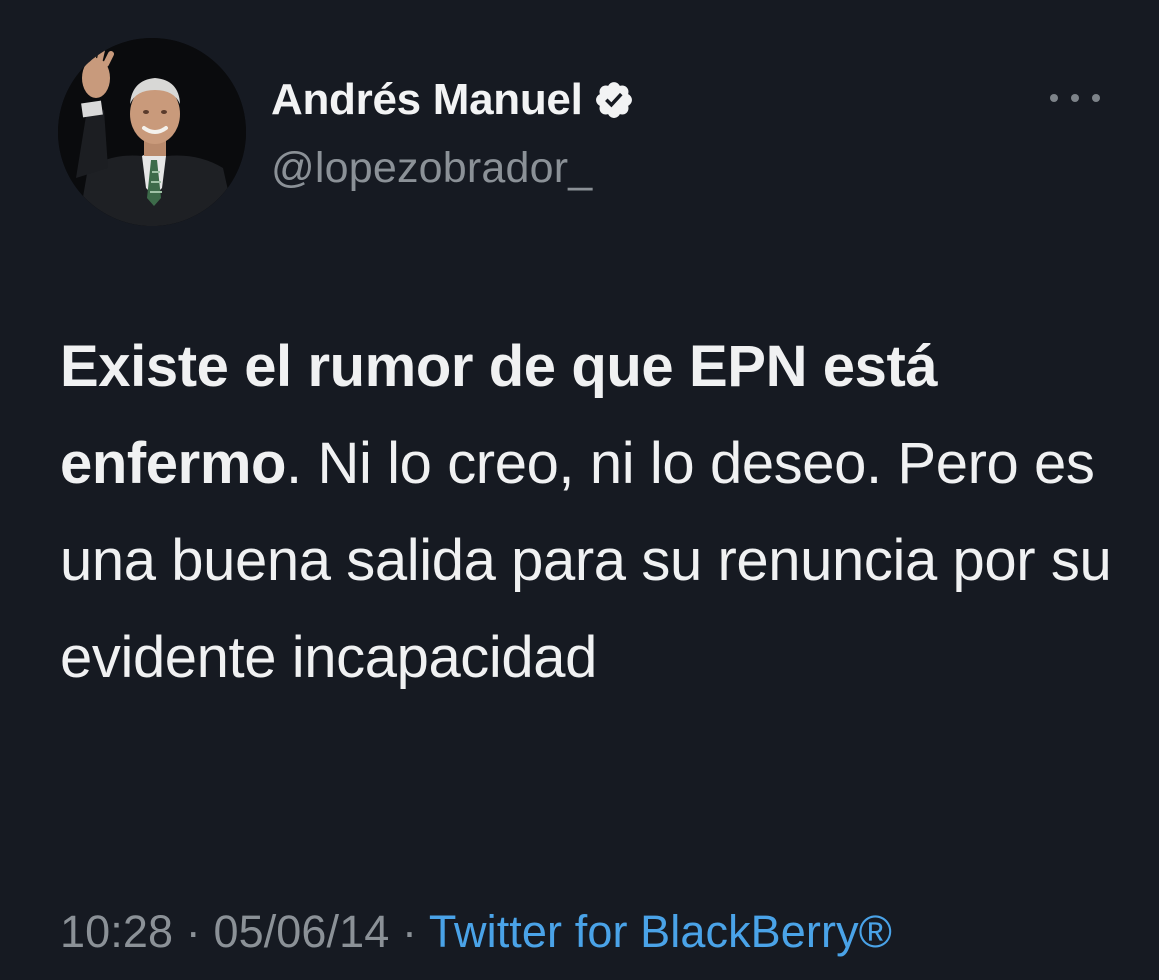 The image size is (1159, 980). I want to click on tweet-time: 10:28, so click(116, 931).